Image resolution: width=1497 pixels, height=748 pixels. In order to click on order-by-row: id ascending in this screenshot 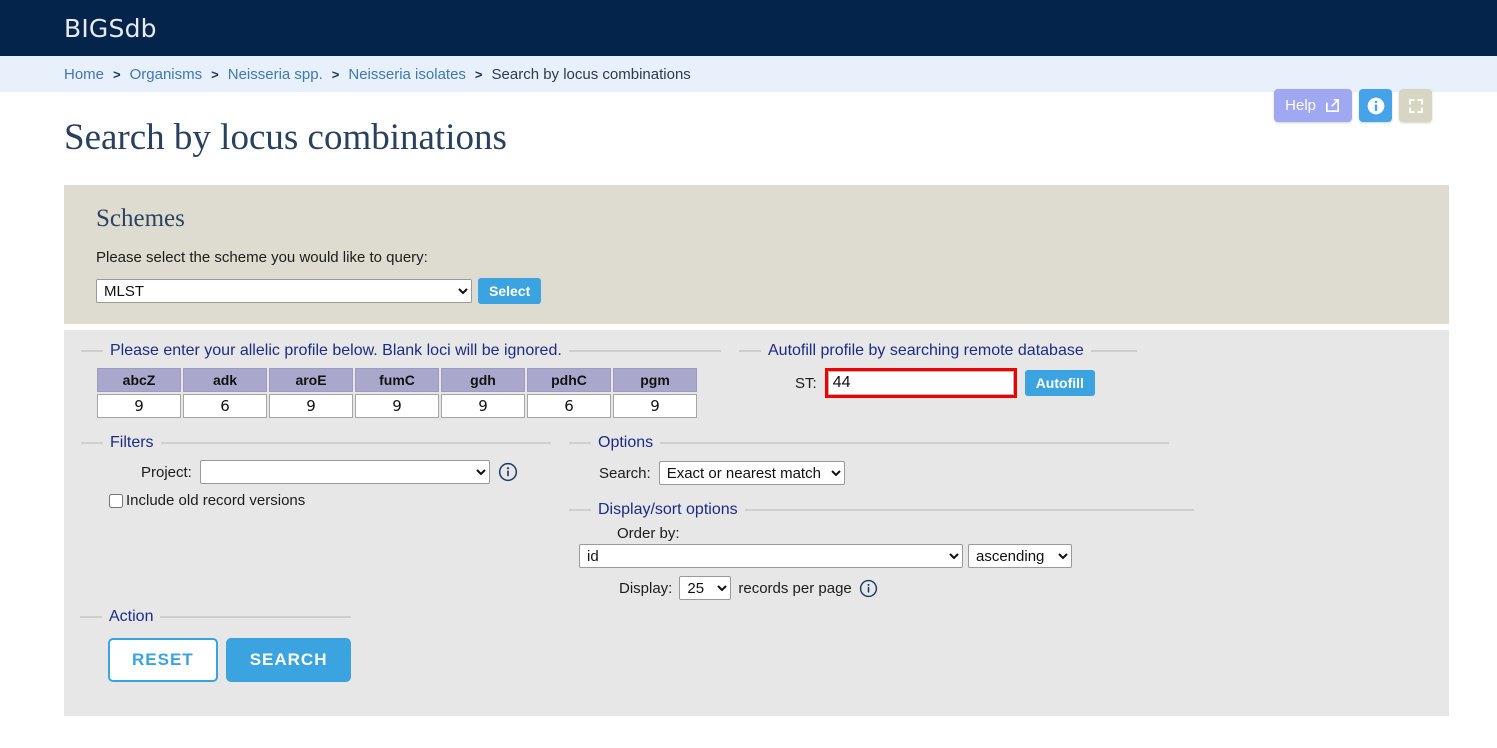, I will do `click(886, 556)`.